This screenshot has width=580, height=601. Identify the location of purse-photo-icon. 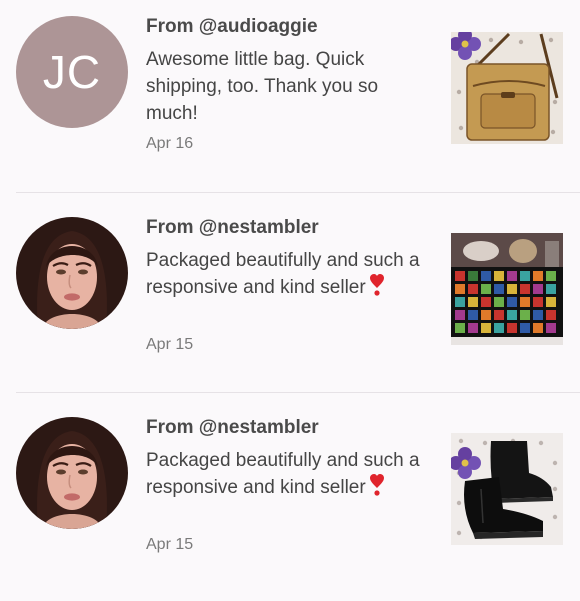
(507, 88).